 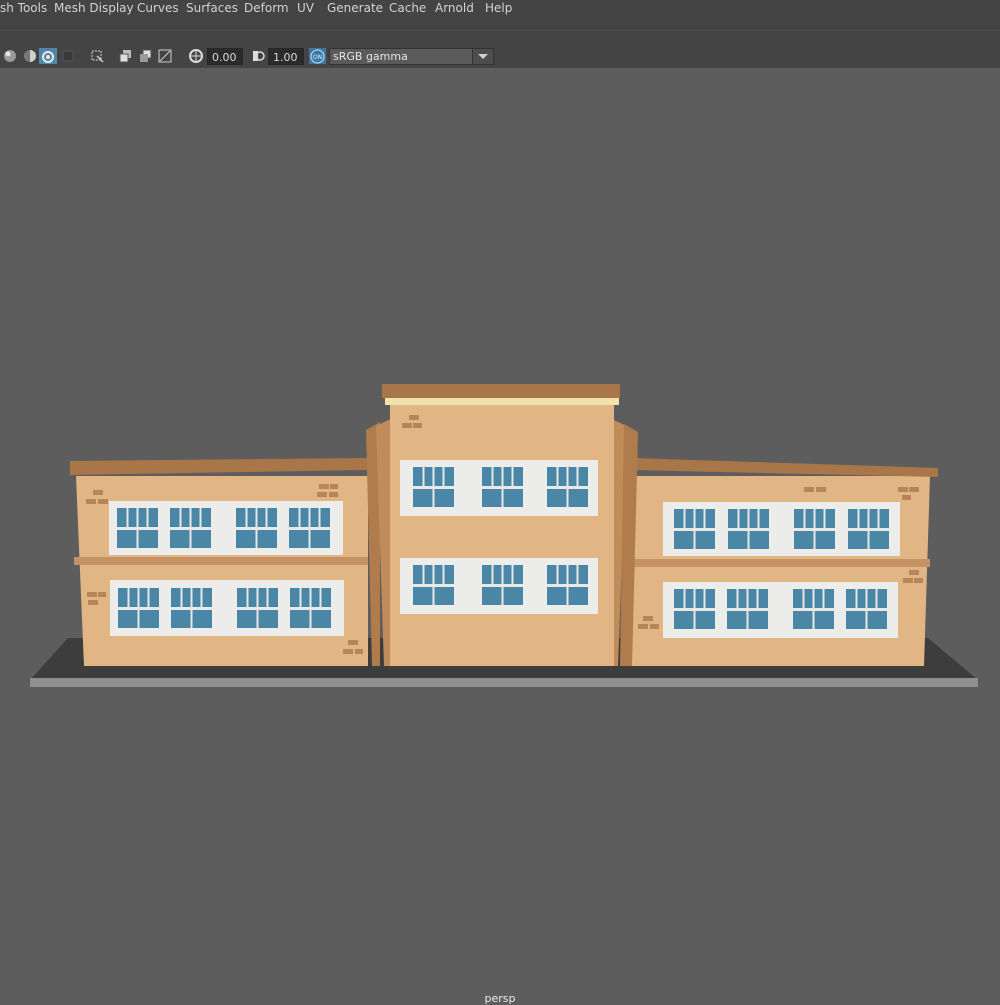 What do you see at coordinates (23, 9) in the screenshot?
I see `menu-mesh-tools: sh Tools` at bounding box center [23, 9].